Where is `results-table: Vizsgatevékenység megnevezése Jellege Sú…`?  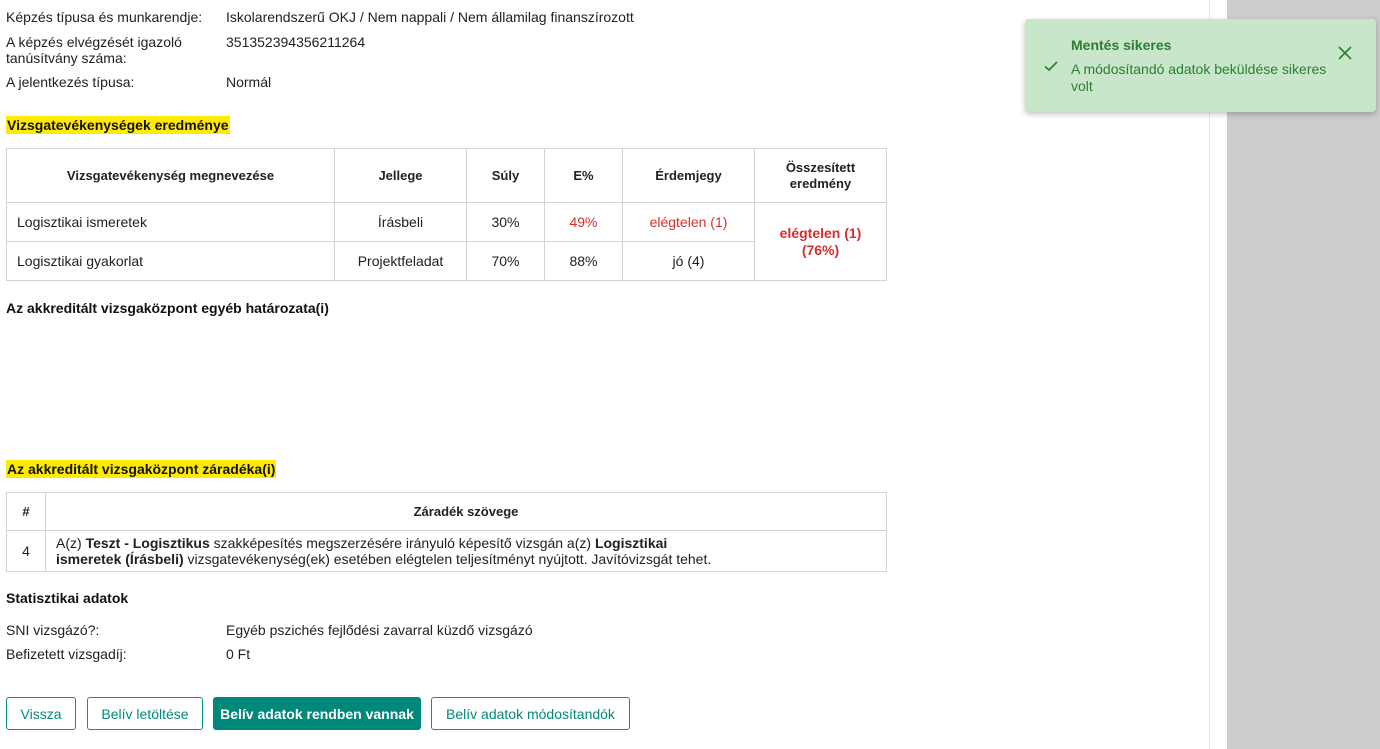 results-table: Vizsgatevékenység megnevezése Jellege Sú… is located at coordinates (446, 214).